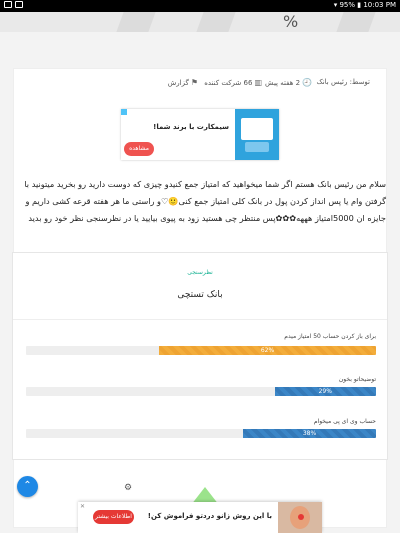  What do you see at coordinates (113, 516) in the screenshot?
I see `ad-button-label: اطلاعات بیشتر` at bounding box center [113, 516].